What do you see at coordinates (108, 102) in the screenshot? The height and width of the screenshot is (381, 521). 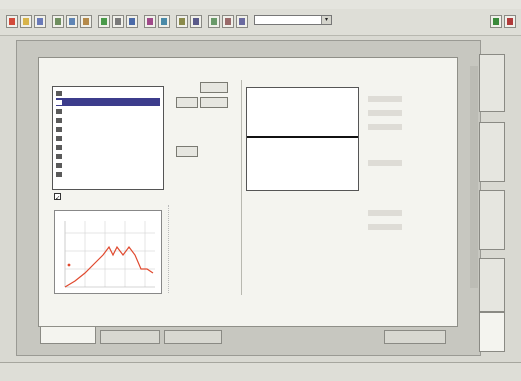 I see `list-item-selected` at bounding box center [108, 102].